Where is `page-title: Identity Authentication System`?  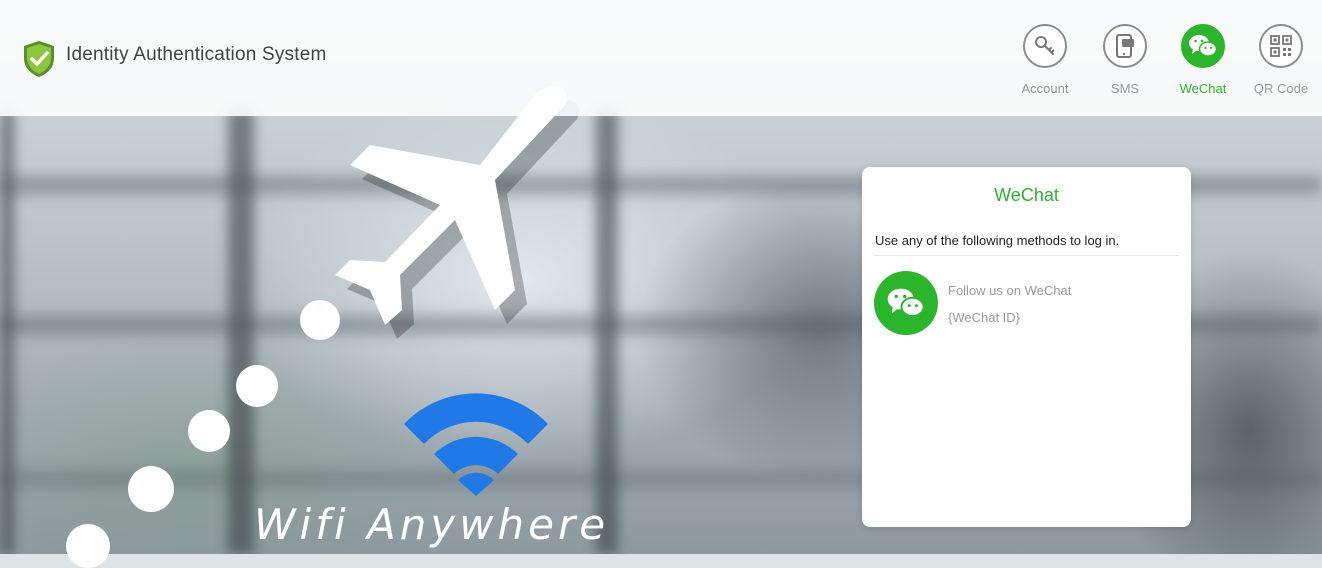 page-title: Identity Authentication System is located at coordinates (196, 54).